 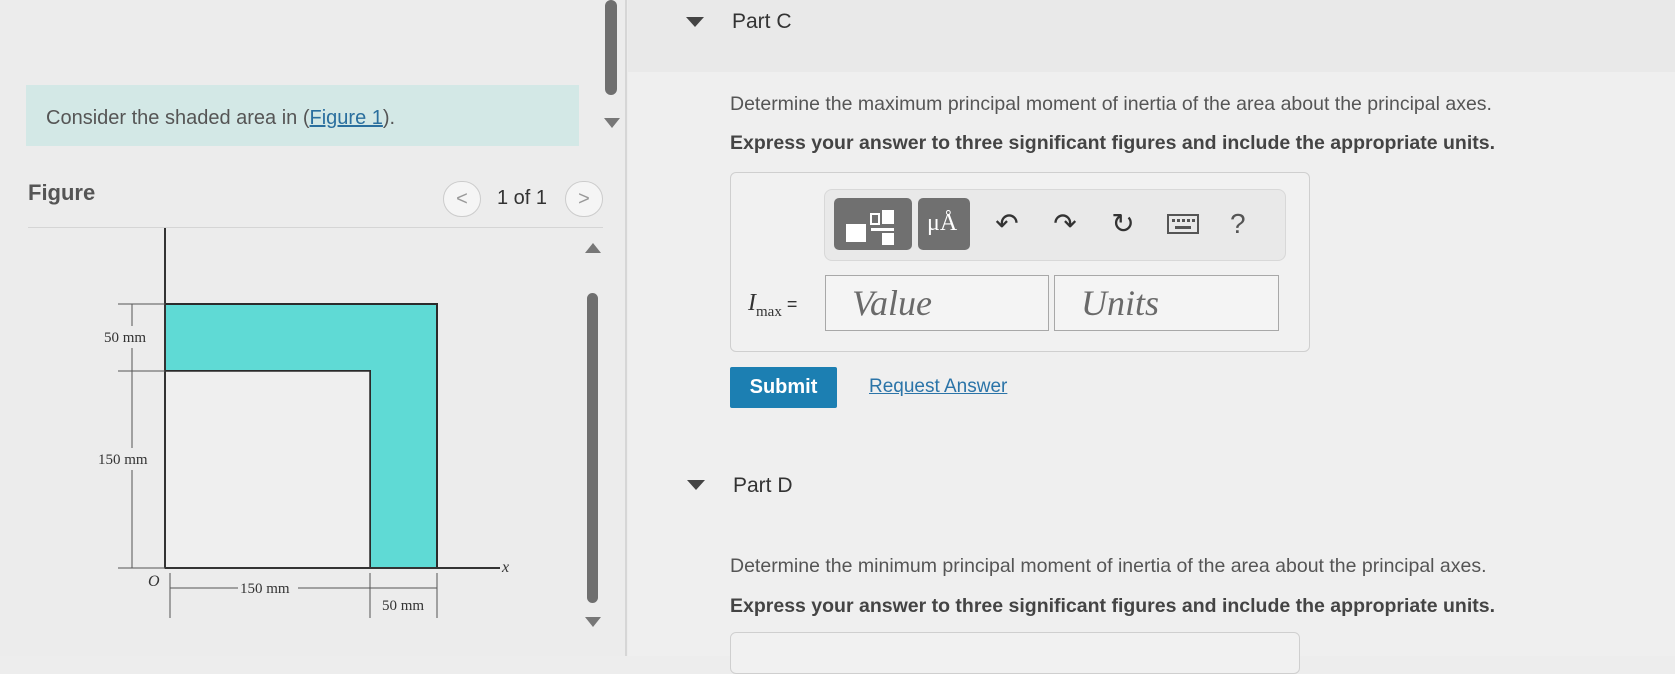 What do you see at coordinates (626, 328) in the screenshot?
I see `pane-divider` at bounding box center [626, 328].